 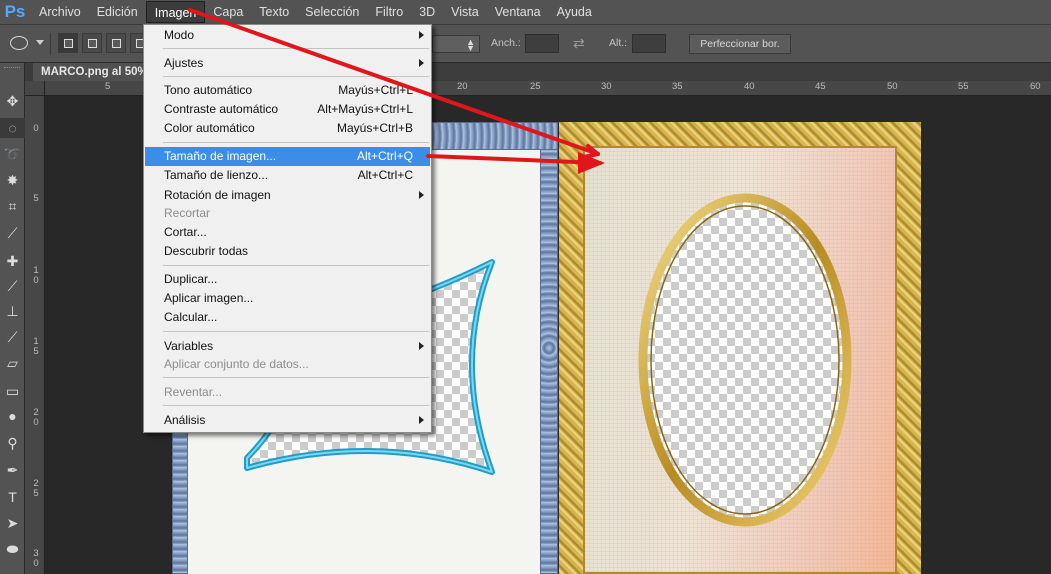 What do you see at coordinates (649, 43) in the screenshot?
I see `height-field` at bounding box center [649, 43].